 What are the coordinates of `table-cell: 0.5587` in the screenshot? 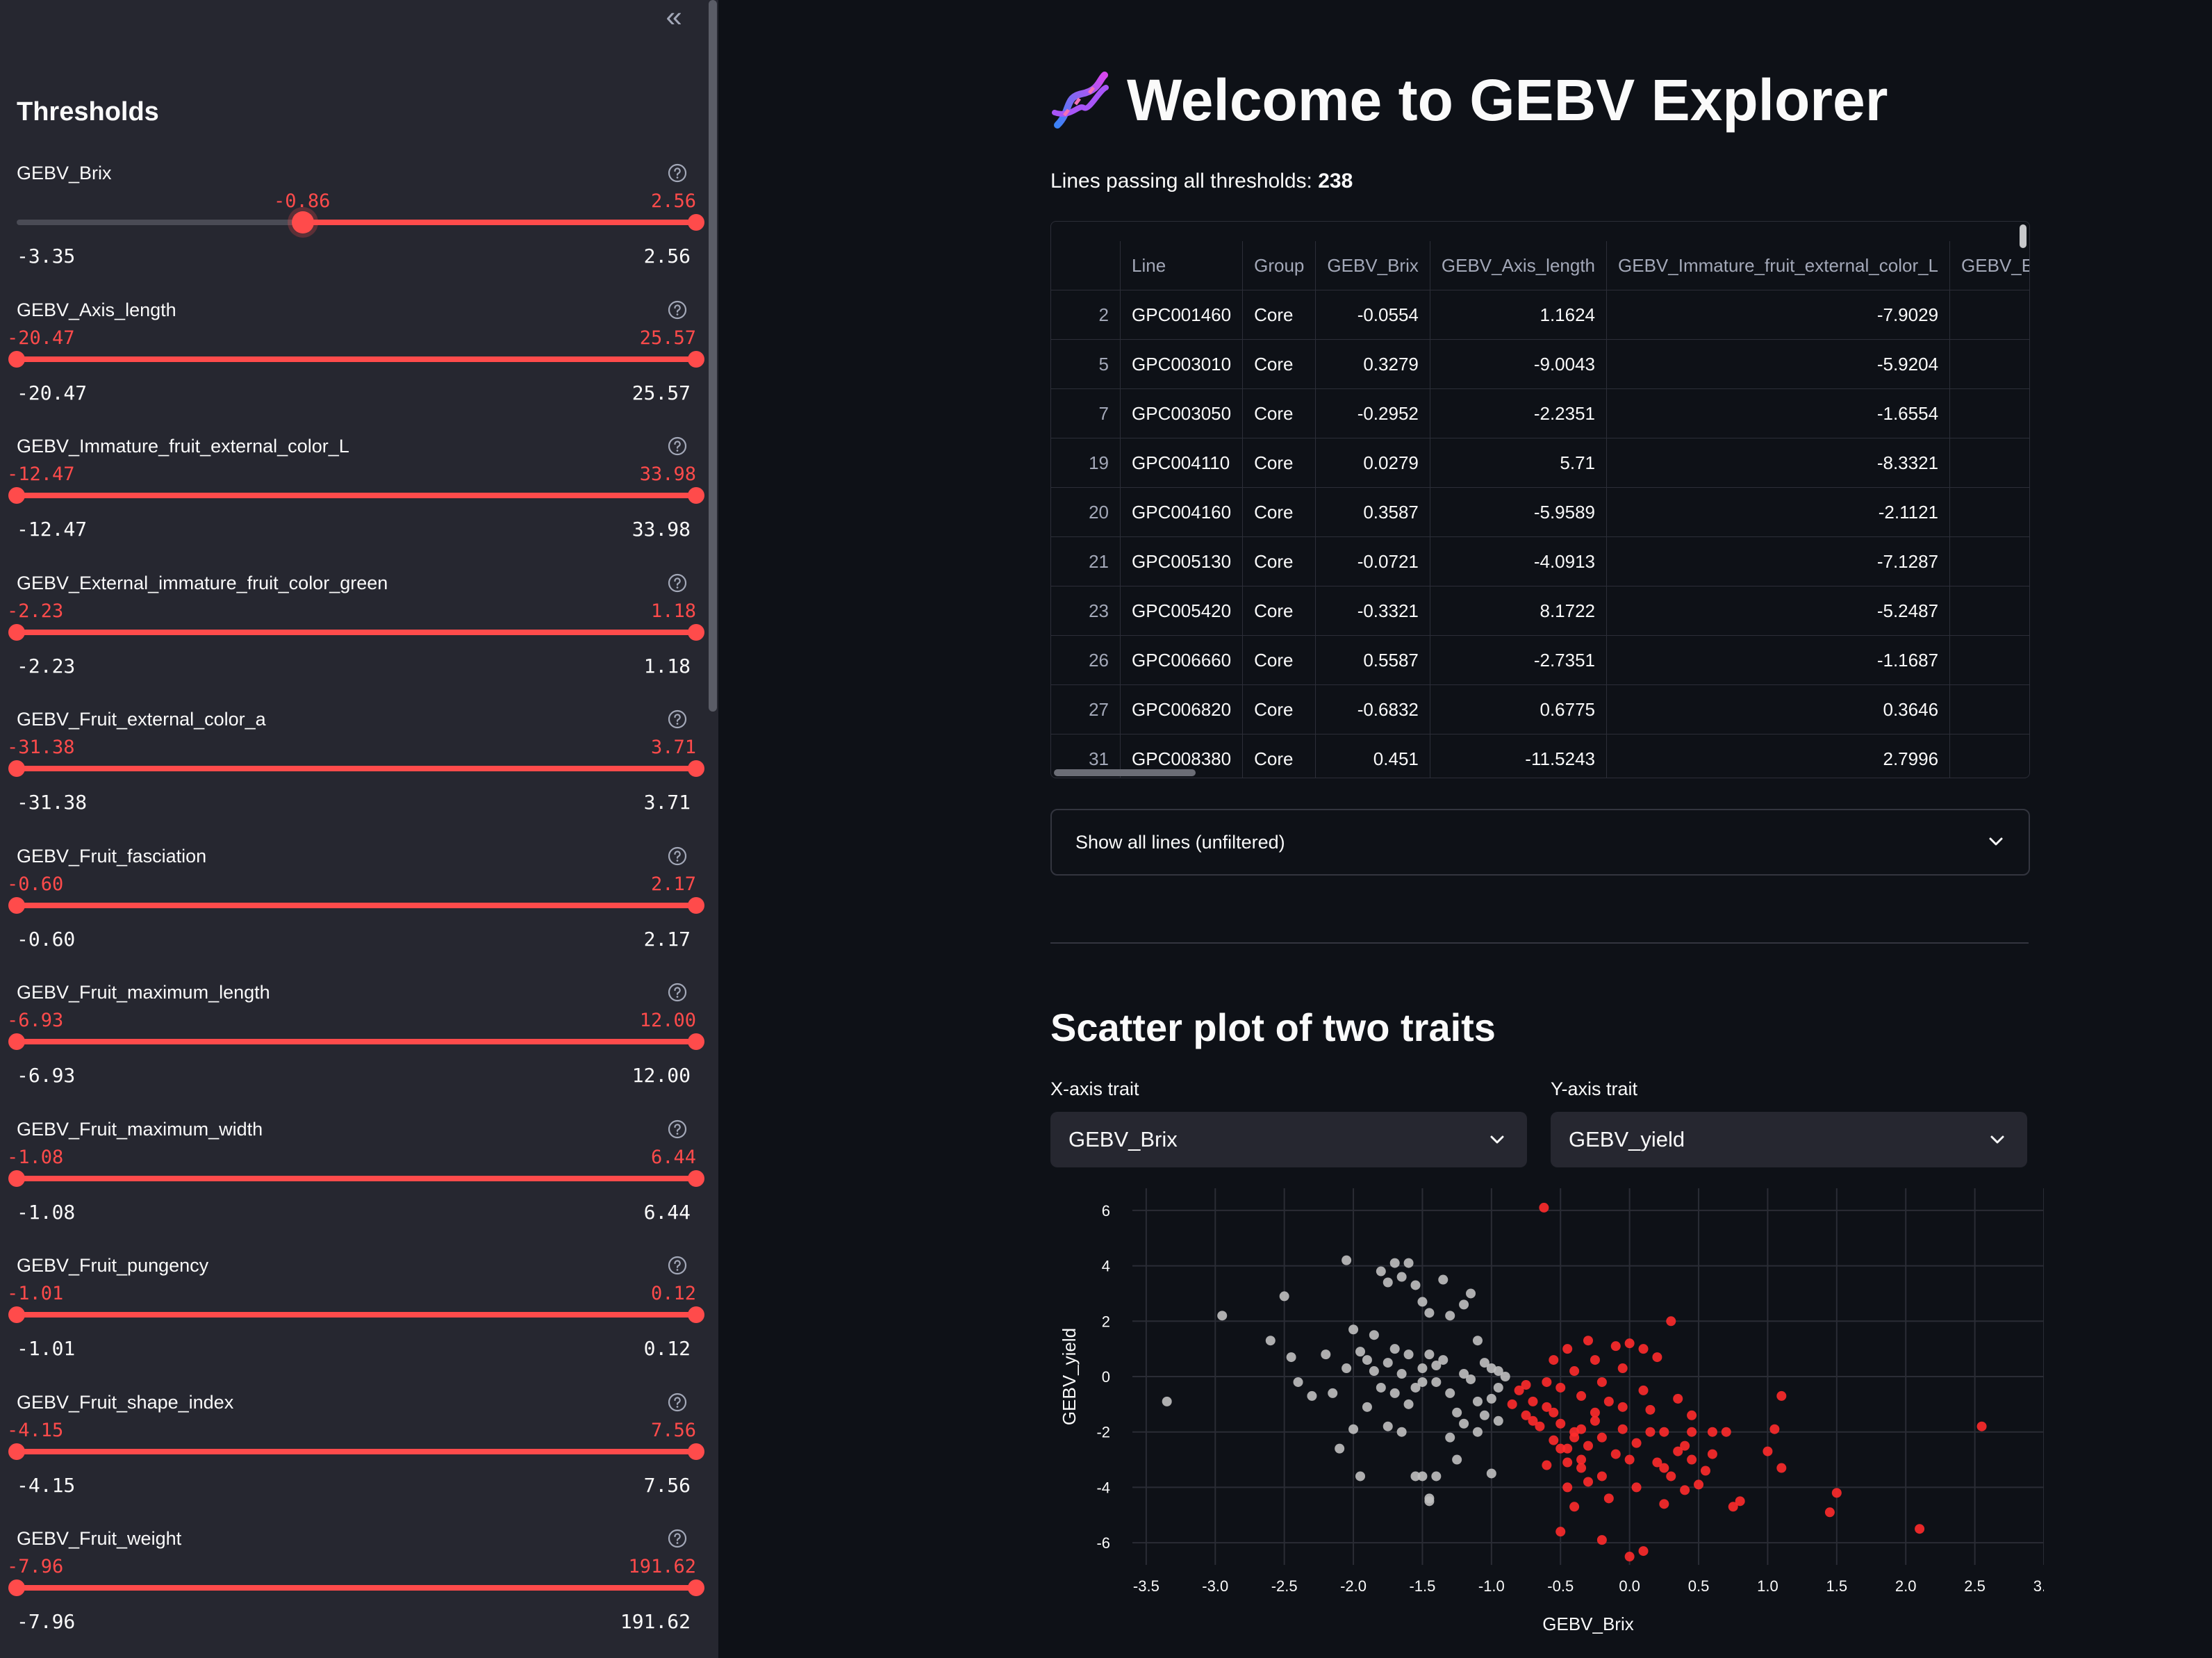 It's located at (1372, 660).